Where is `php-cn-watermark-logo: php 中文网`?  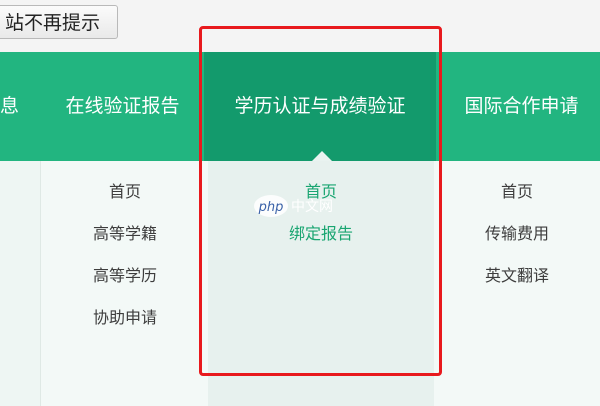
php-cn-watermark-logo: php 中文网 is located at coordinates (293, 206).